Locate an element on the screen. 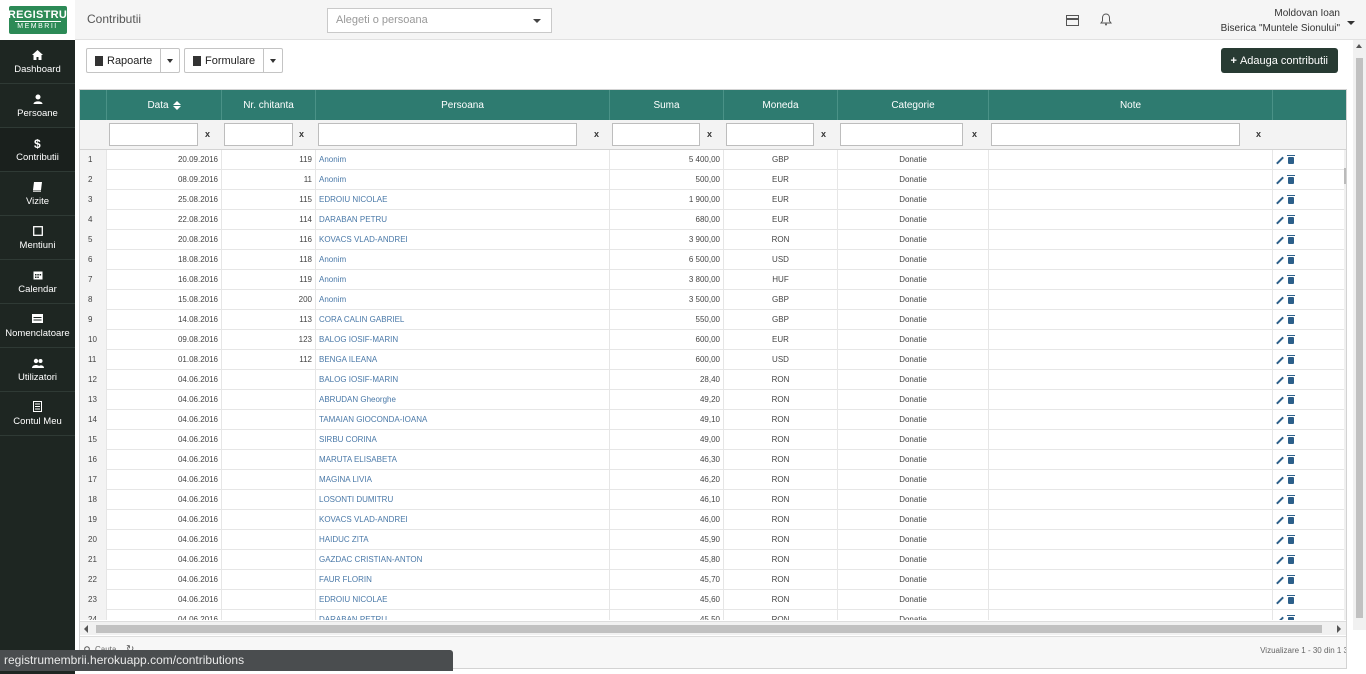 This screenshot has width=1366, height=674. sidebar-item-contributii: $ Contributii is located at coordinates (37, 150).